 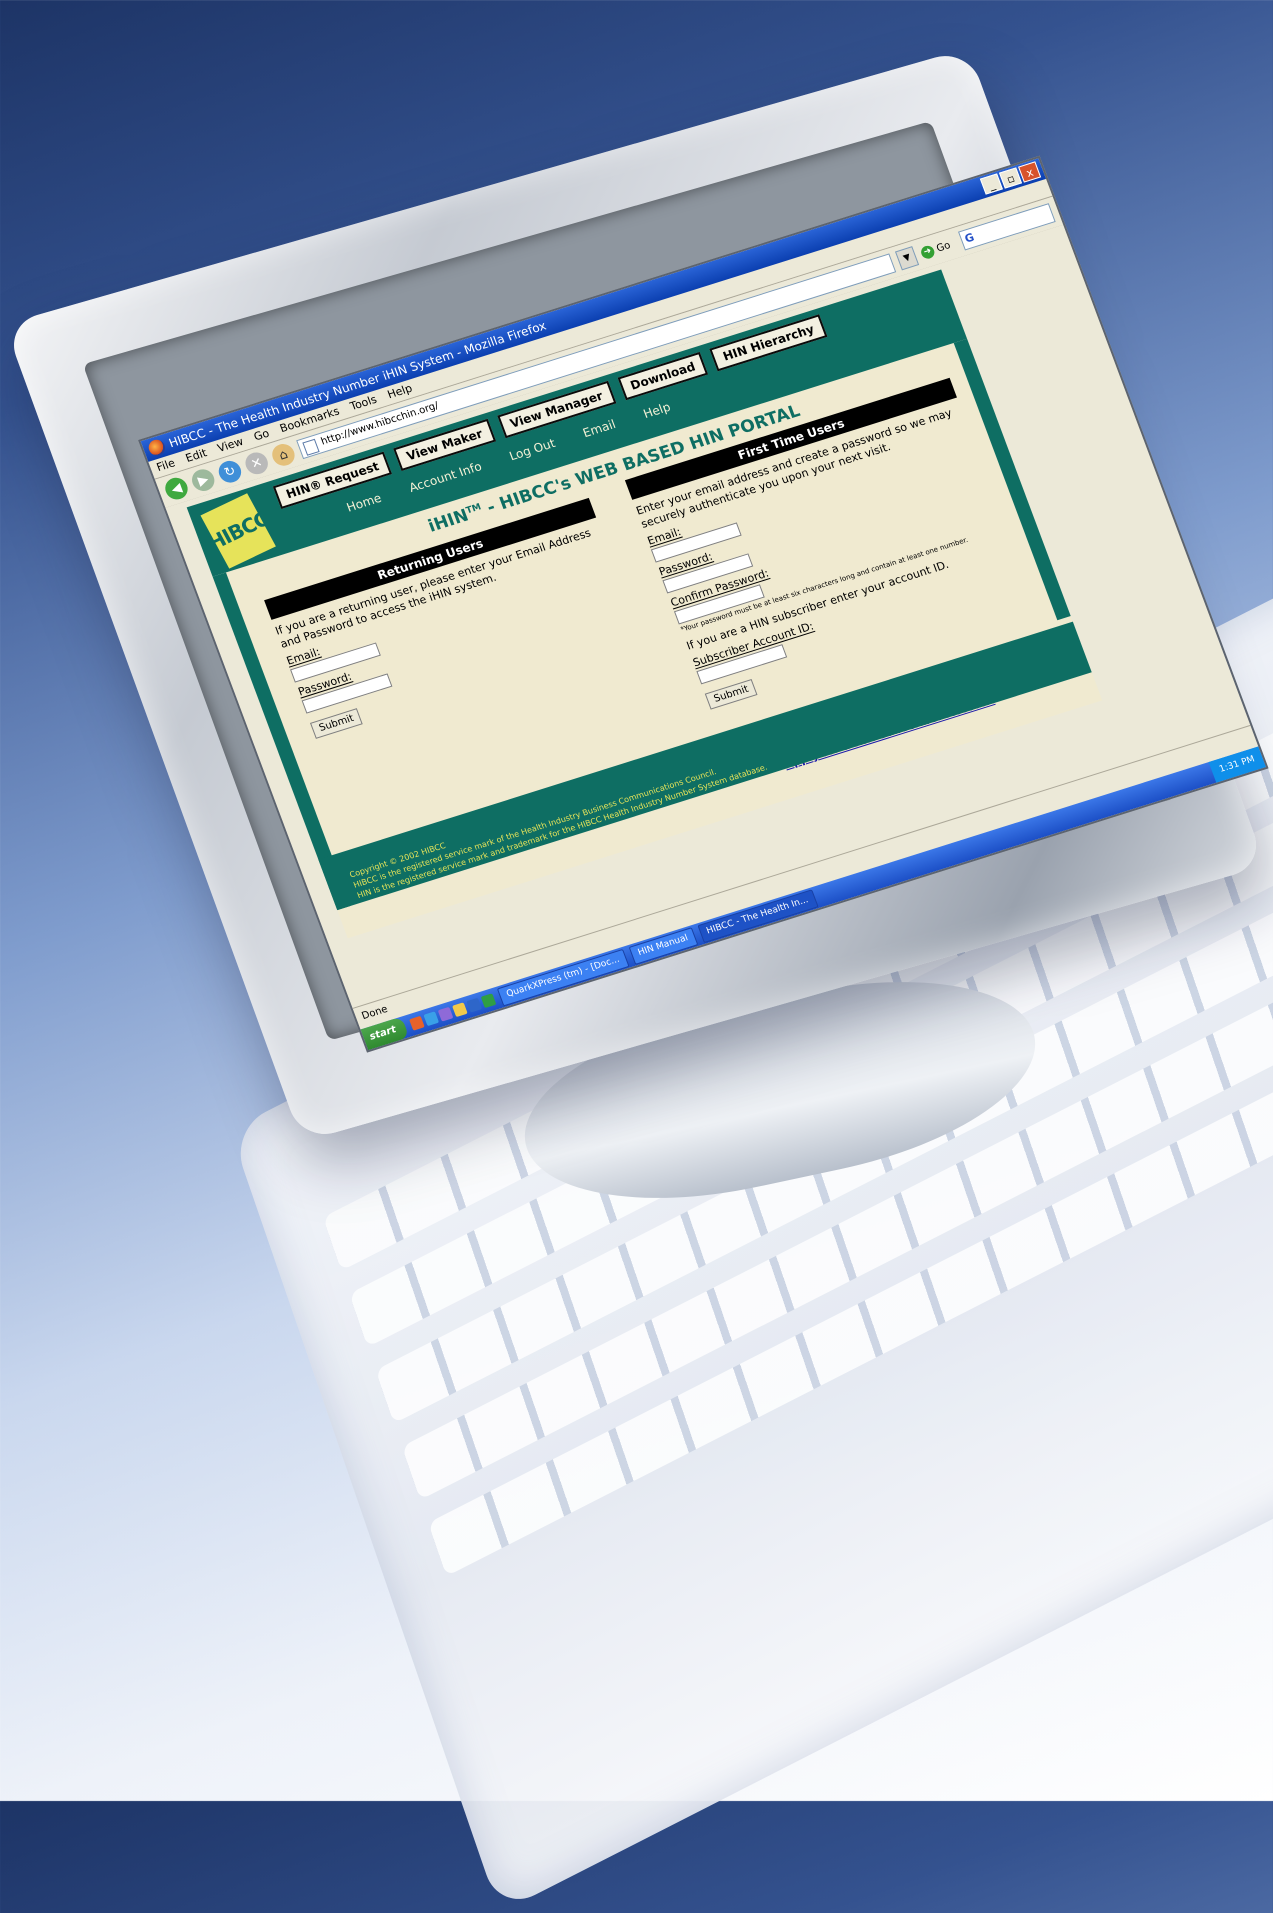 What do you see at coordinates (417, 1023) in the screenshot?
I see `firefox-quicklaunch-icon` at bounding box center [417, 1023].